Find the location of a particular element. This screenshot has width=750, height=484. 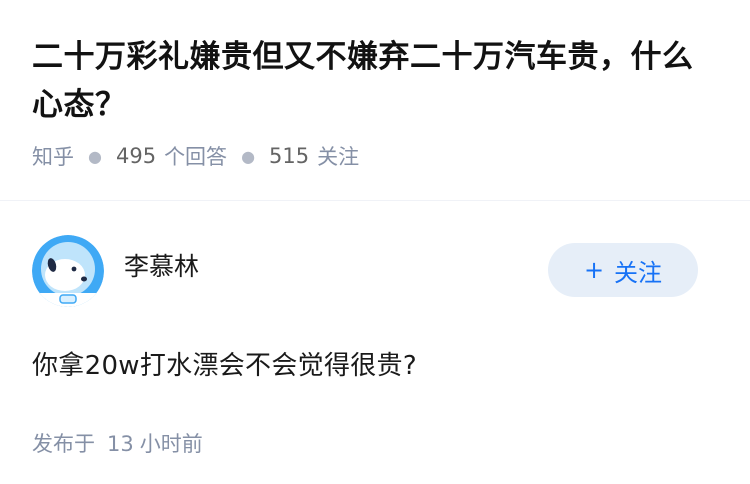

follow-button-label: 关注 is located at coordinates (638, 272).